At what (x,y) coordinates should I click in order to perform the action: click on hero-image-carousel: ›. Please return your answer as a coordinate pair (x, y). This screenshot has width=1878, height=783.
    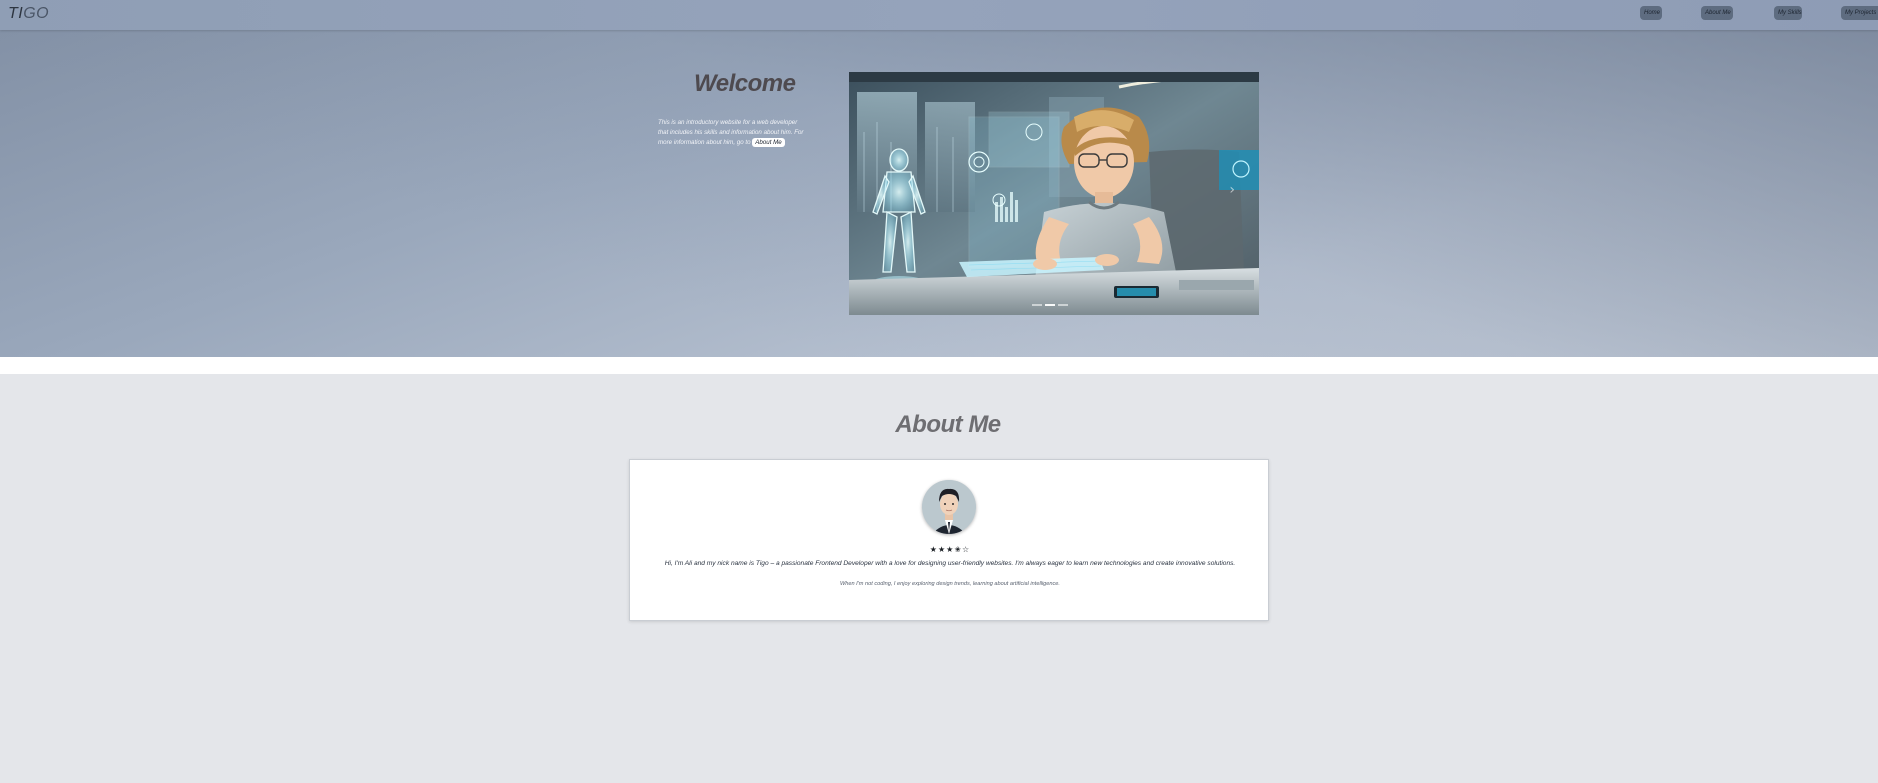
    Looking at the image, I should click on (1054, 193).